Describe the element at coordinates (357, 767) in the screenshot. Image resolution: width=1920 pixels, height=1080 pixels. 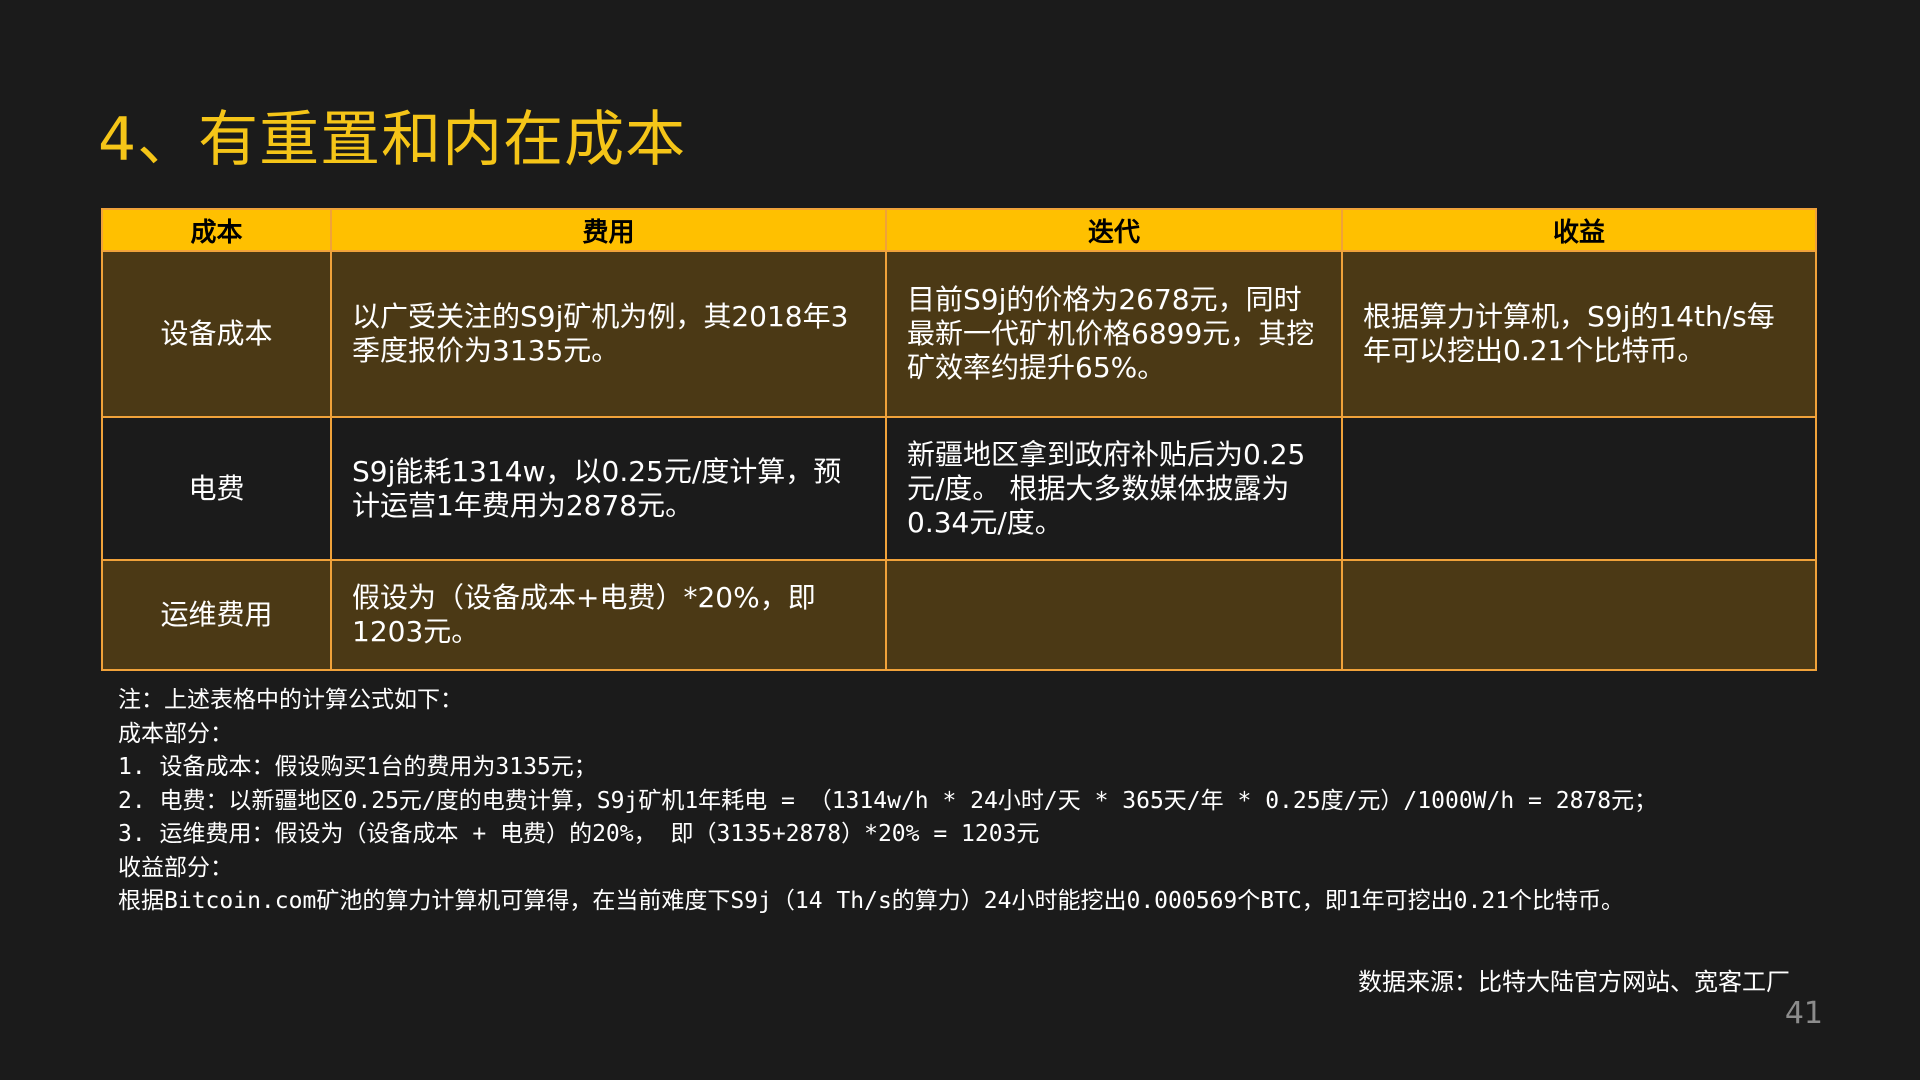
I see `note-line: 1. 设备成本：假设购买1台的费用为3135元；` at that location.